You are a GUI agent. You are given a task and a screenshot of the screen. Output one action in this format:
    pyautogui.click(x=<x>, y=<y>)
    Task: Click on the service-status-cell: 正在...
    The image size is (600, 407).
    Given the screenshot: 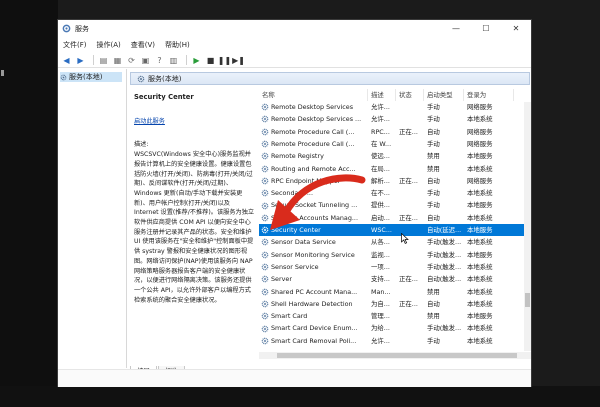 What is the action you would take?
    pyautogui.click(x=408, y=180)
    